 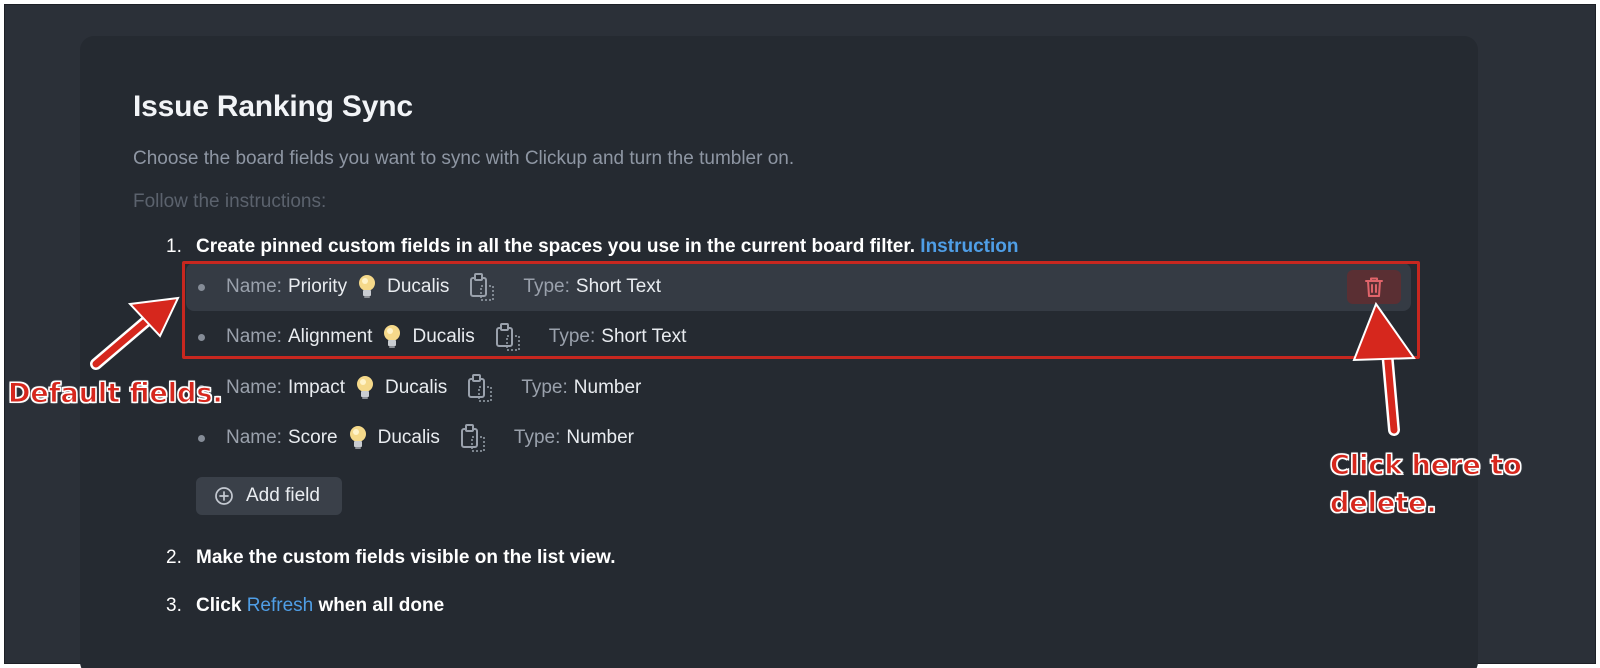 I want to click on instructions-heading: Follow the instructions:, so click(x=230, y=201).